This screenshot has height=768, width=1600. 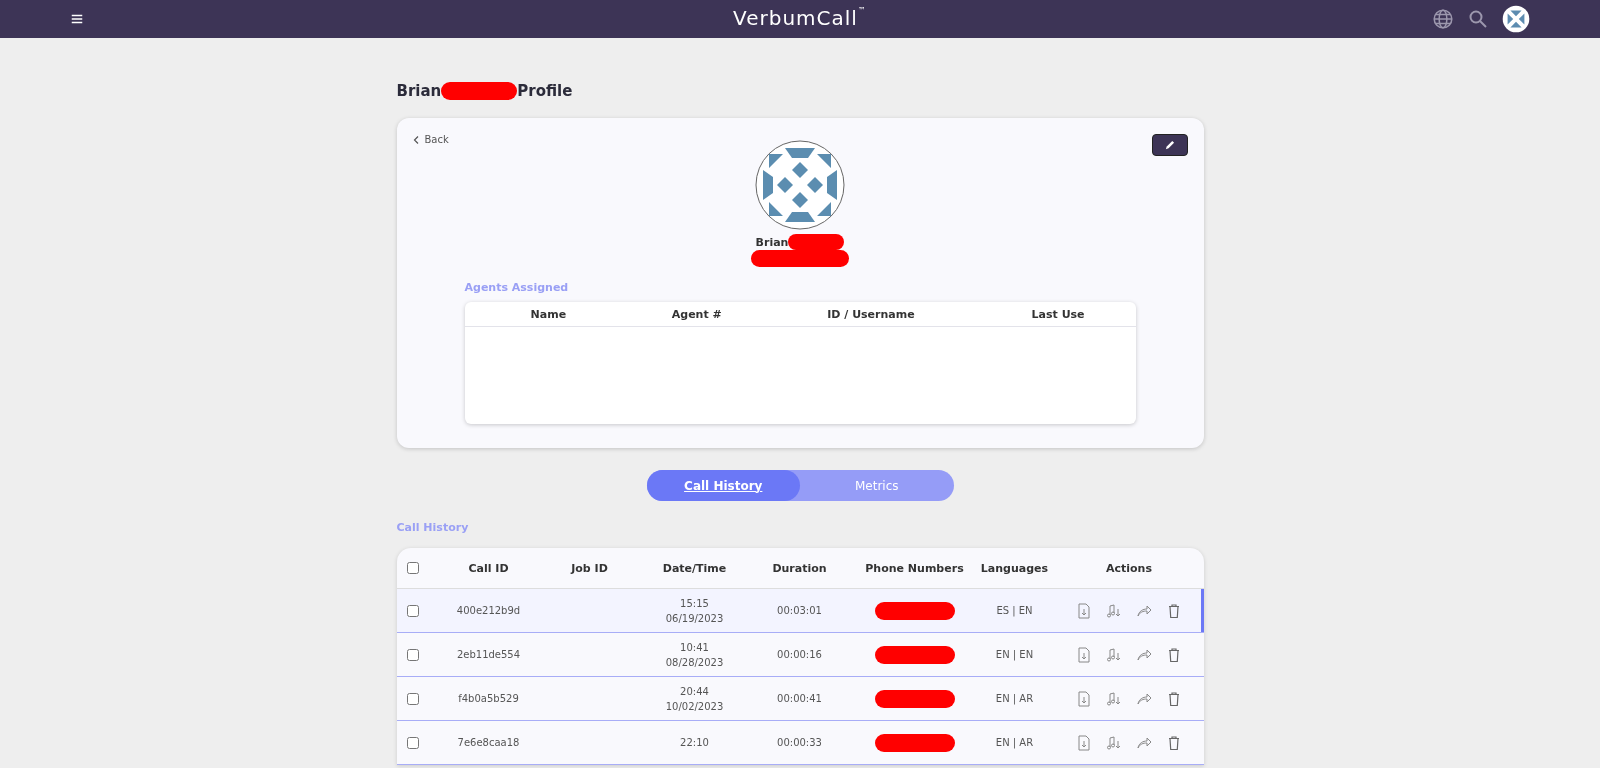 I want to click on duration-cell-text: 00:00:16, so click(x=799, y=655).